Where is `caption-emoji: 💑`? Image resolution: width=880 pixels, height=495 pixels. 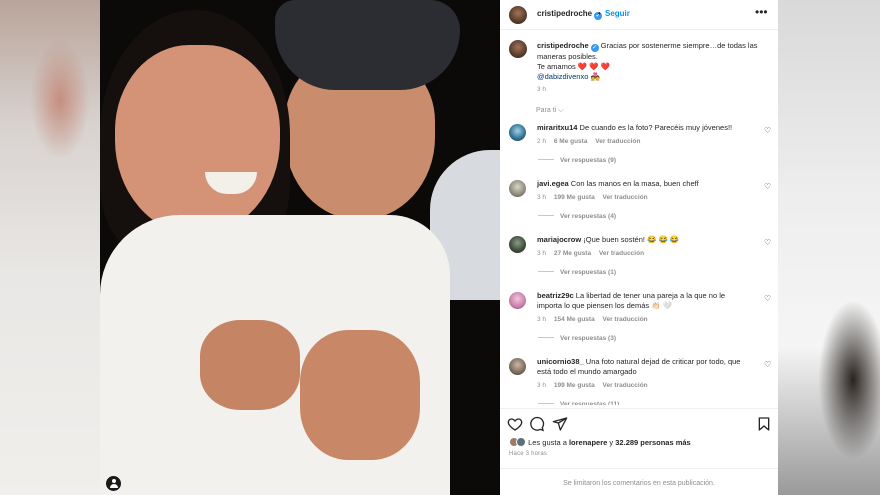
caption-emoji: 💑 is located at coordinates (595, 76).